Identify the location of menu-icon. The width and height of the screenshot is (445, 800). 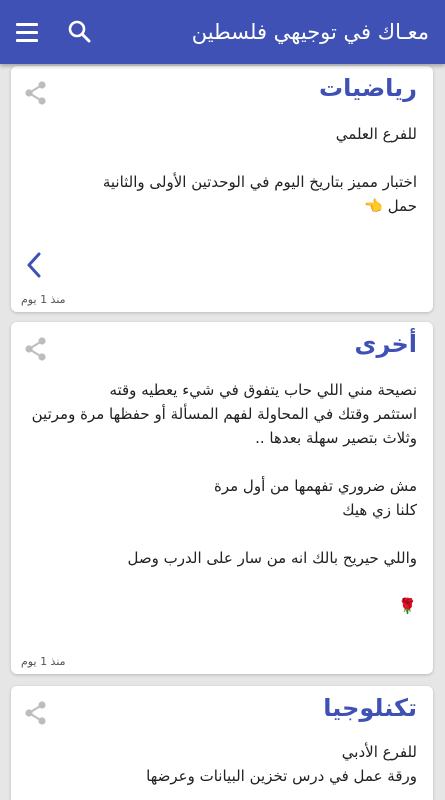
(27, 32).